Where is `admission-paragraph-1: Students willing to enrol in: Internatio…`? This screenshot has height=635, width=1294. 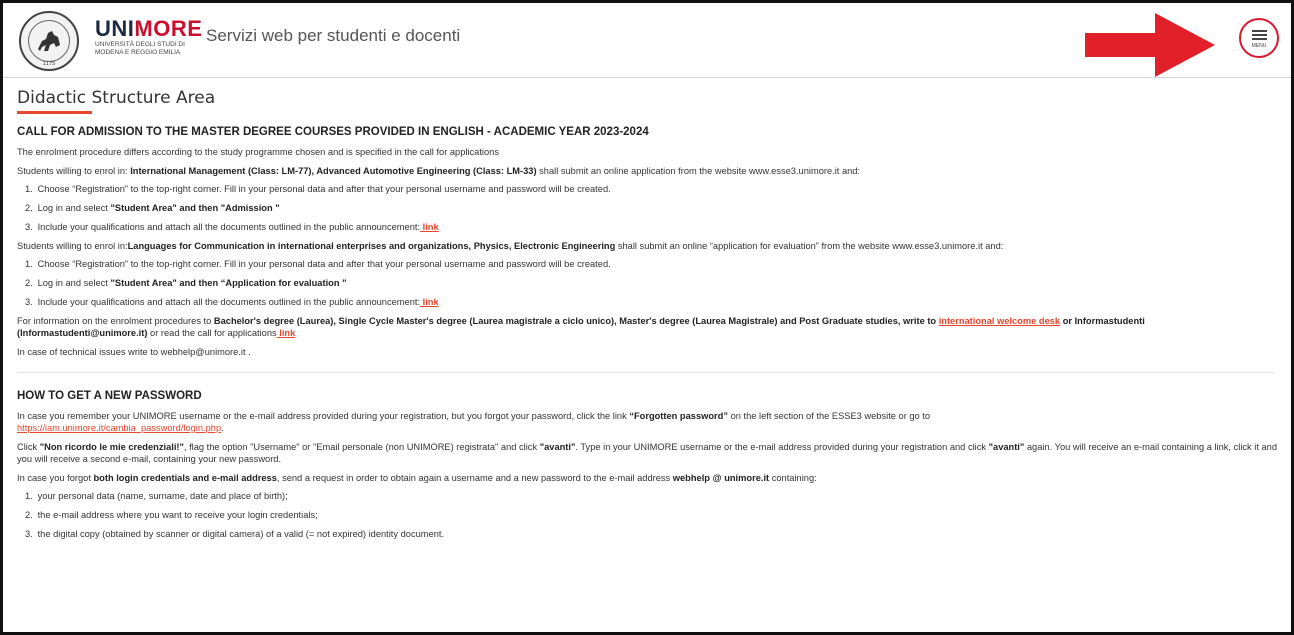
admission-paragraph-1: Students willing to enrol in: Internatio… is located at coordinates (439, 171).